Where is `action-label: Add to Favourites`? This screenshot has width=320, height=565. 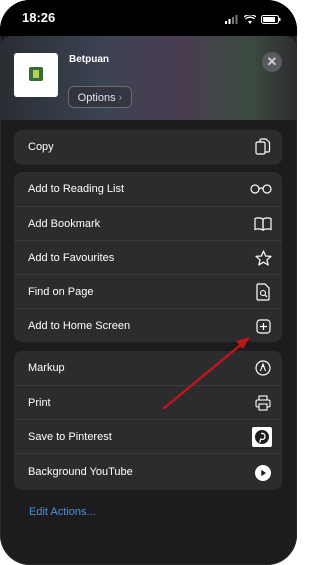 action-label: Add to Favourites is located at coordinates (71, 258).